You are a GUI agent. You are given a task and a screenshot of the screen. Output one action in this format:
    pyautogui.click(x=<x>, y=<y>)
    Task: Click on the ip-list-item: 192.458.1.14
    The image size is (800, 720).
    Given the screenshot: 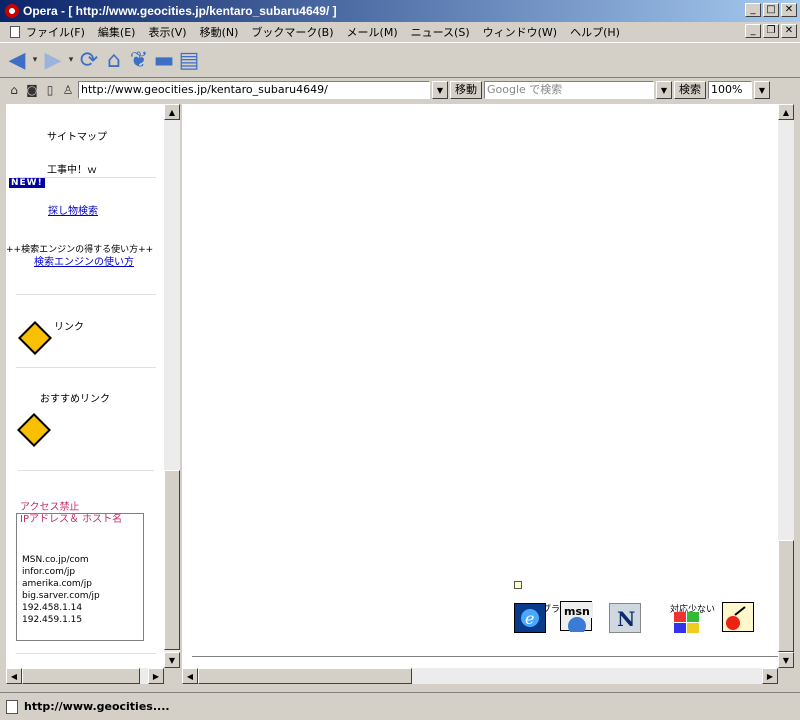 What is the action you would take?
    pyautogui.click(x=52, y=608)
    